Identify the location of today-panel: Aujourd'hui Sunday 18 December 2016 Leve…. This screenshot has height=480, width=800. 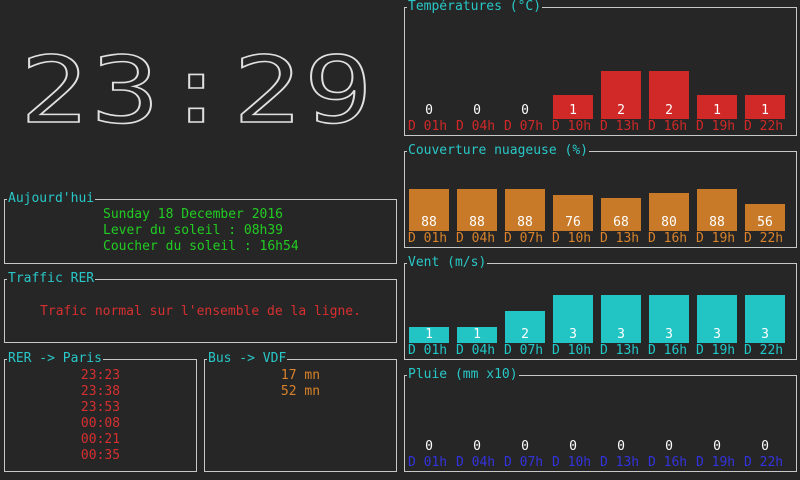
(200, 228).